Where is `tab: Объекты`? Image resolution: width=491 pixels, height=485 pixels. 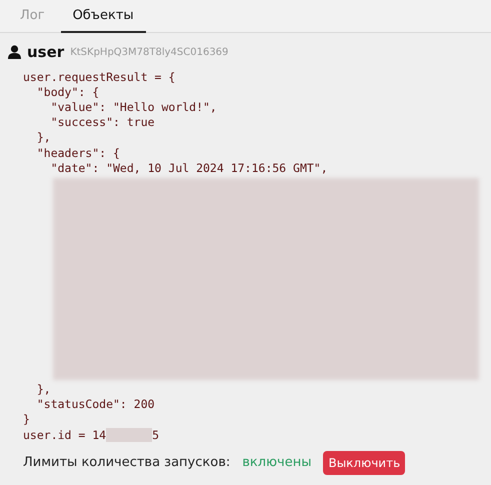
tab: Объекты is located at coordinates (103, 16).